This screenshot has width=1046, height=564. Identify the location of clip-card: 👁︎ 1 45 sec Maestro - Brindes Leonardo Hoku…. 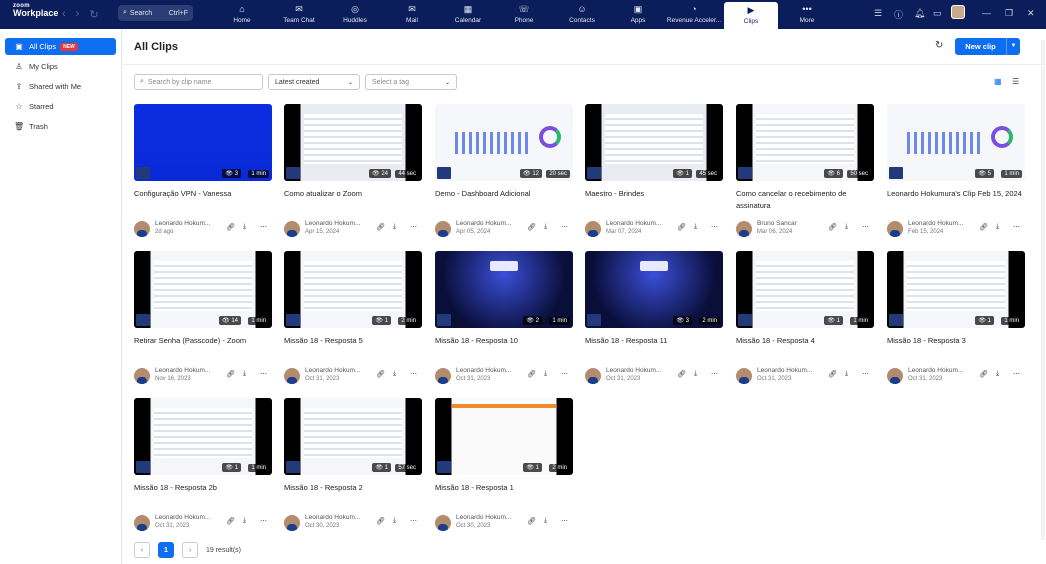
(654, 172).